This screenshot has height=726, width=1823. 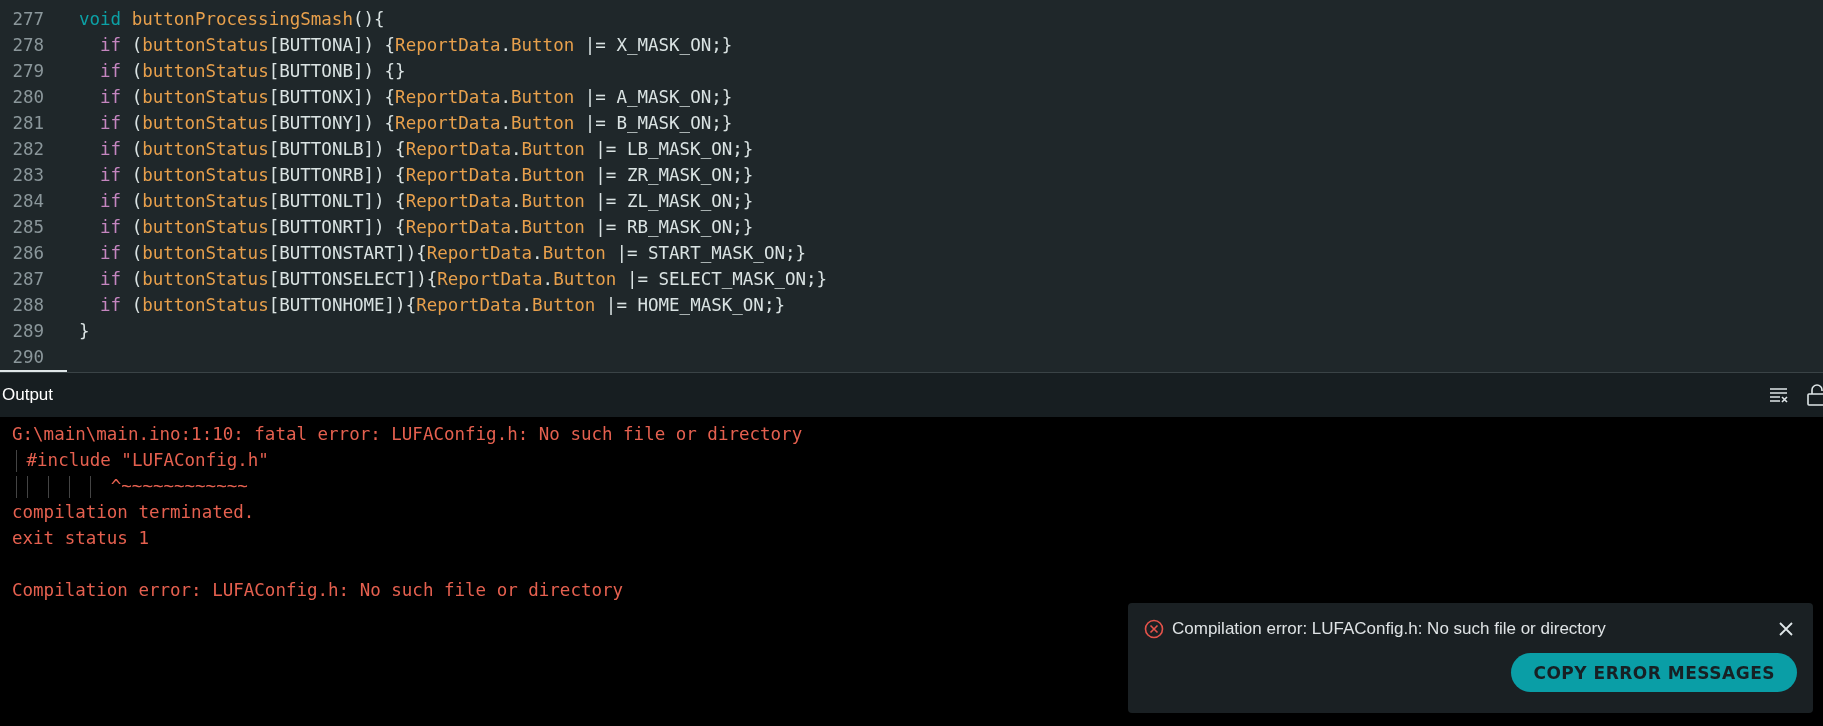 What do you see at coordinates (27, 201) in the screenshot?
I see `line-number: 284` at bounding box center [27, 201].